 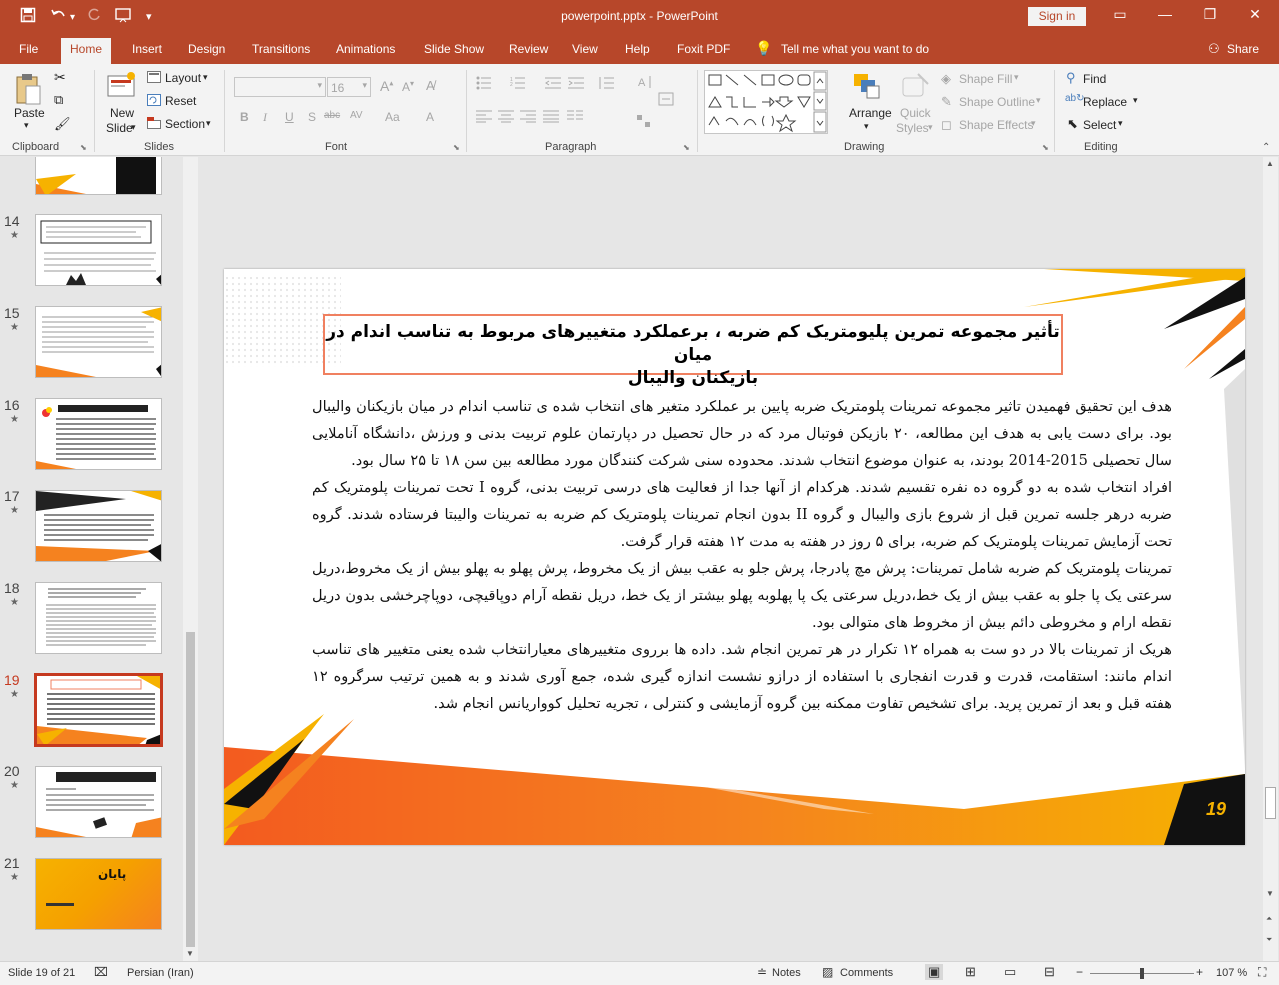 What do you see at coordinates (62, 124) in the screenshot?
I see `format-painter-icon: 🖌` at bounding box center [62, 124].